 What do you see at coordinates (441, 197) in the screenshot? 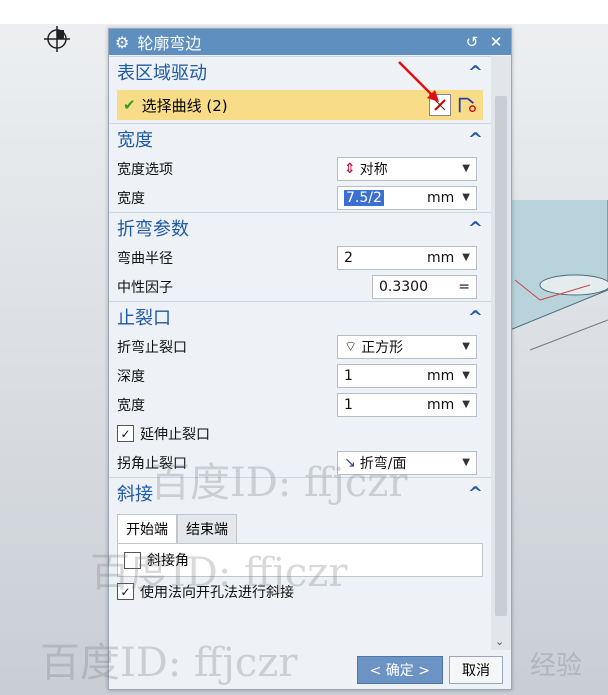
I see `width-unit: mm` at bounding box center [441, 197].